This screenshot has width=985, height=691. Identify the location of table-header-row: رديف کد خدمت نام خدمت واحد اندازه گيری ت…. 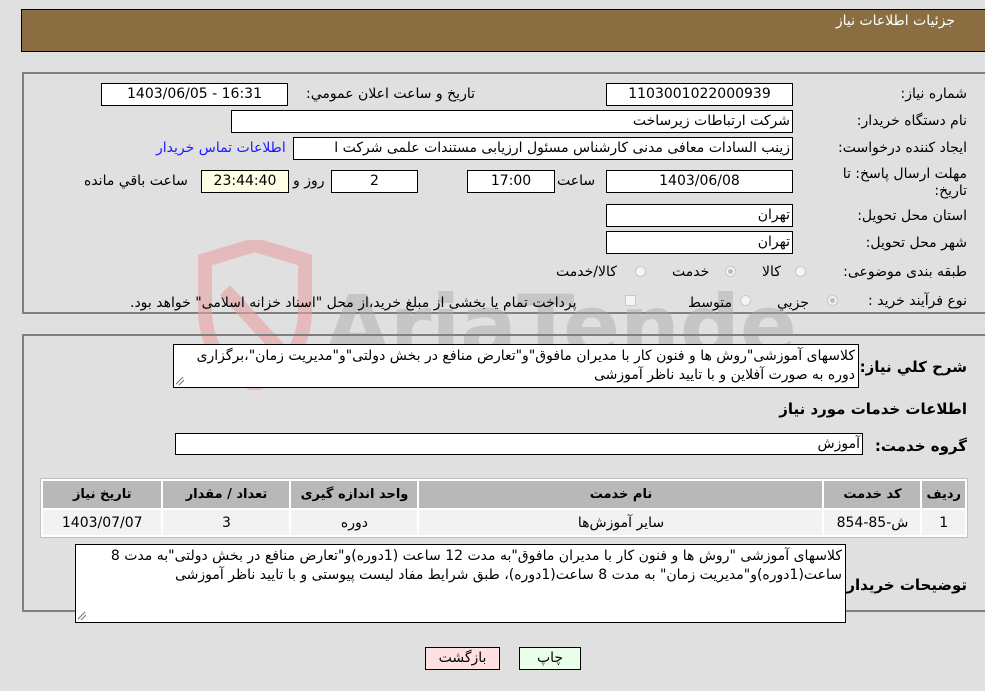
(504, 494).